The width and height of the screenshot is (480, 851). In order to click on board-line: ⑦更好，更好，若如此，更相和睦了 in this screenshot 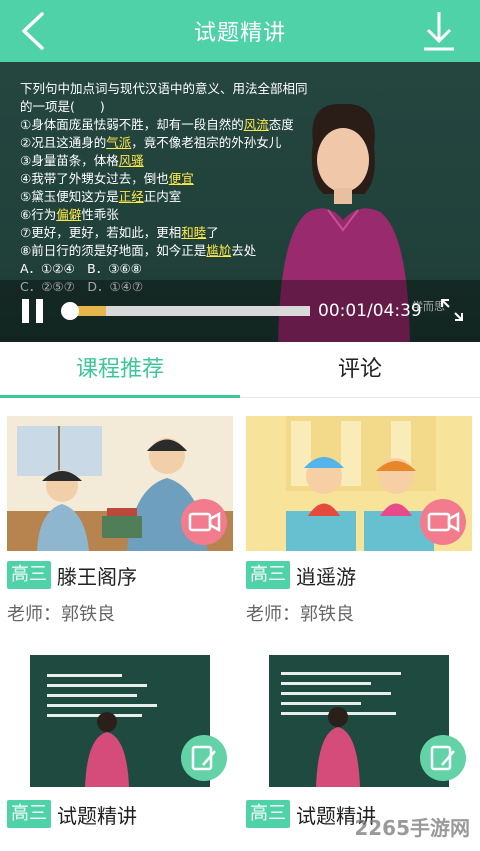, I will do `click(119, 232)`.